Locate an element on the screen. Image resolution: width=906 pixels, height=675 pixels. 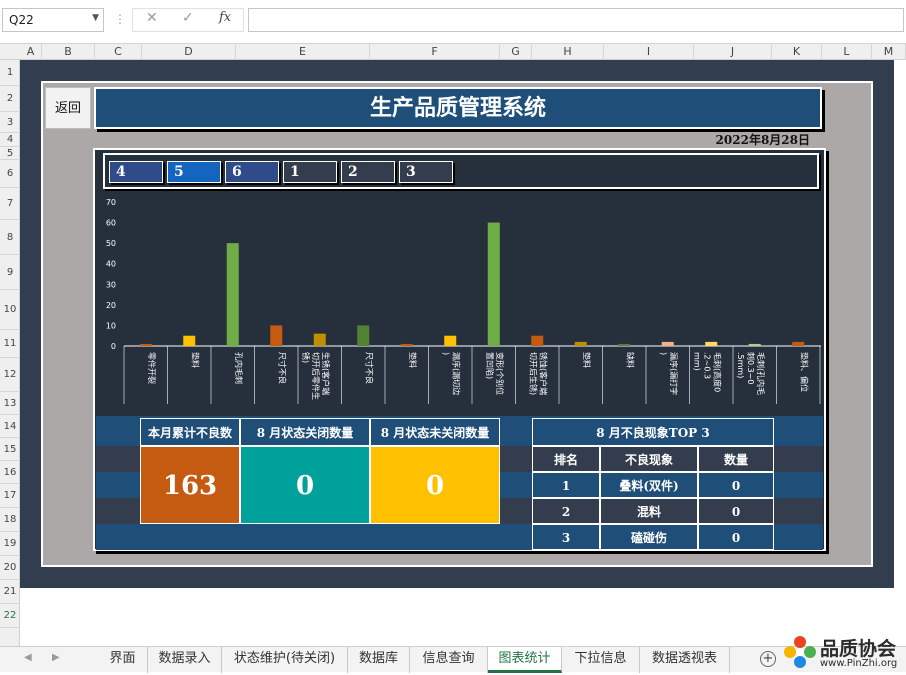
formula-input is located at coordinates (576, 20).